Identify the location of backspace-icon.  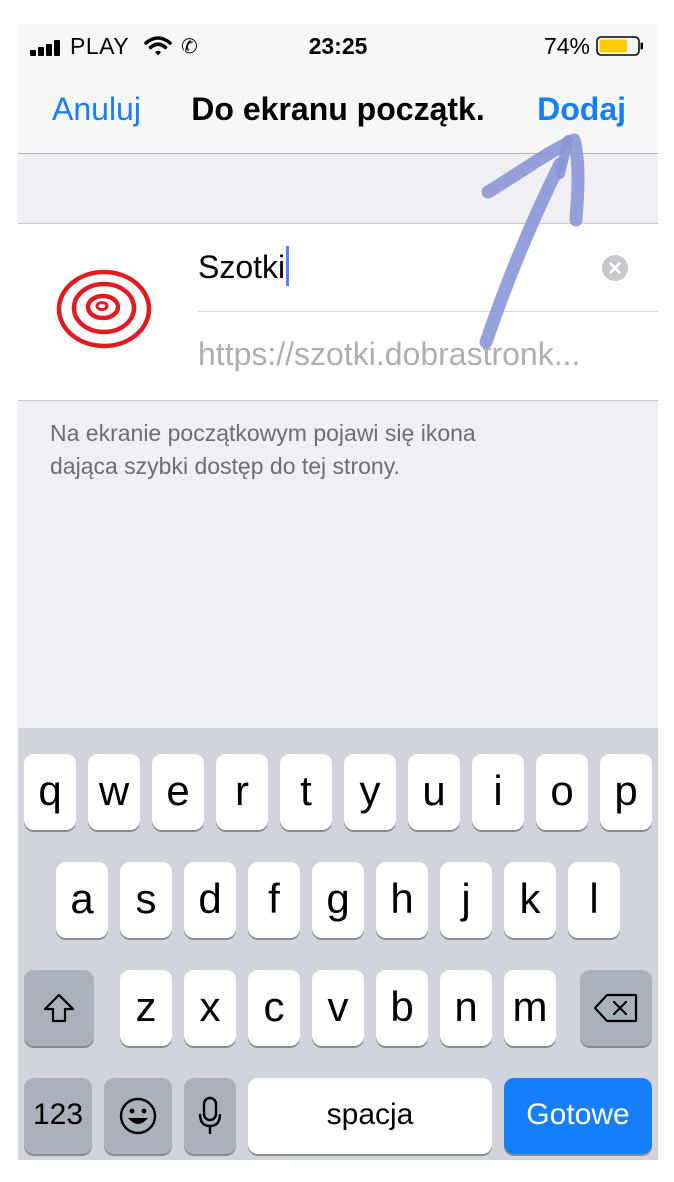
(615, 1008).